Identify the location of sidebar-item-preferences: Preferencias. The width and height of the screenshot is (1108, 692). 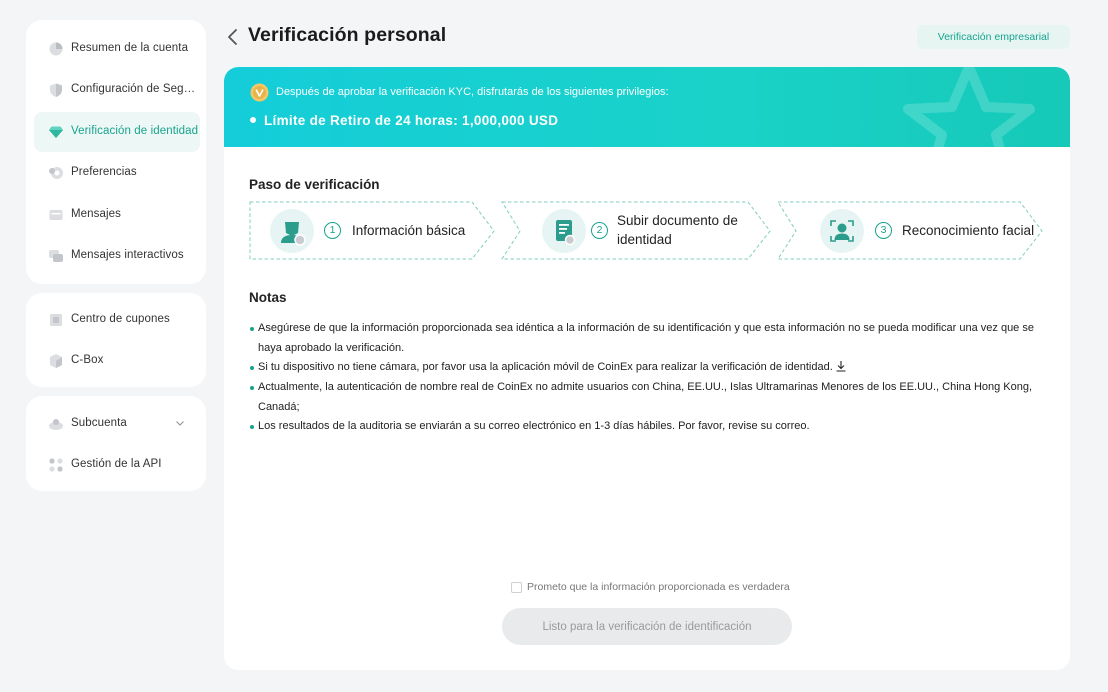
(117, 173).